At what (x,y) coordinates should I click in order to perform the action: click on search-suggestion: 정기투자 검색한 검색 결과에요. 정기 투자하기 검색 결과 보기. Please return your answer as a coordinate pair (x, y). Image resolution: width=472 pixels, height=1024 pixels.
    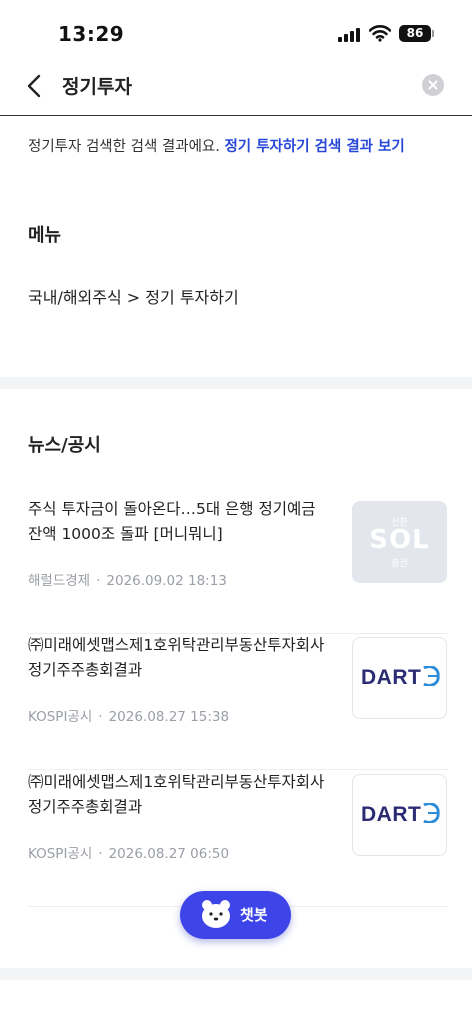
    Looking at the image, I should click on (216, 145).